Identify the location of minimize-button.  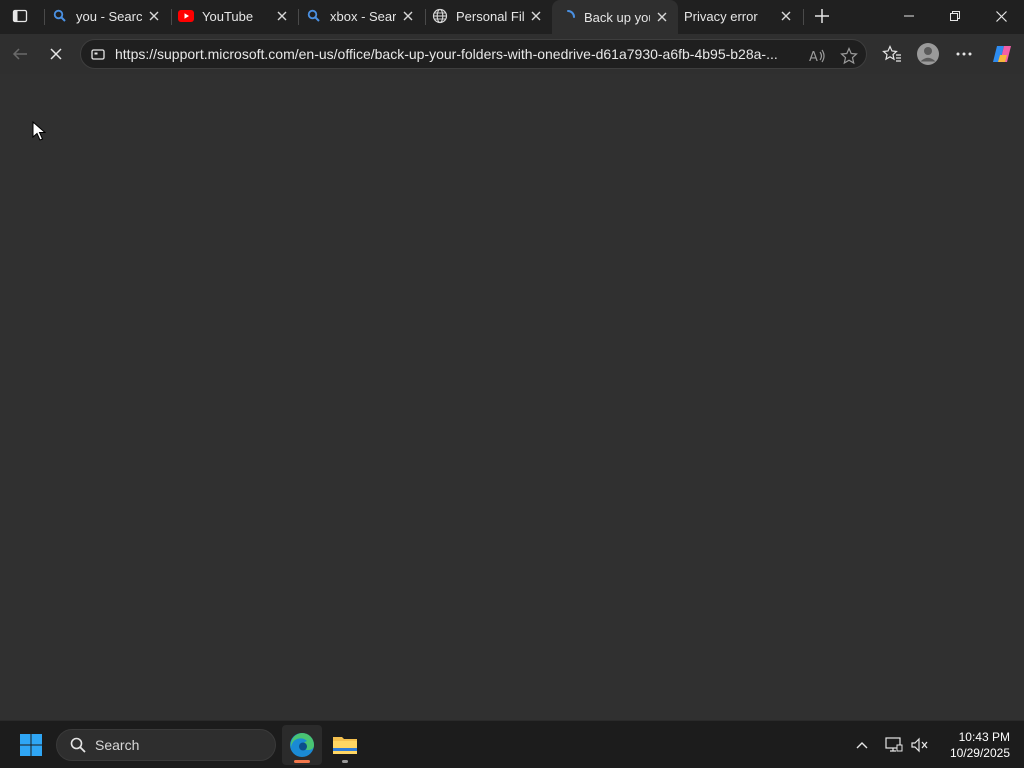
(909, 16).